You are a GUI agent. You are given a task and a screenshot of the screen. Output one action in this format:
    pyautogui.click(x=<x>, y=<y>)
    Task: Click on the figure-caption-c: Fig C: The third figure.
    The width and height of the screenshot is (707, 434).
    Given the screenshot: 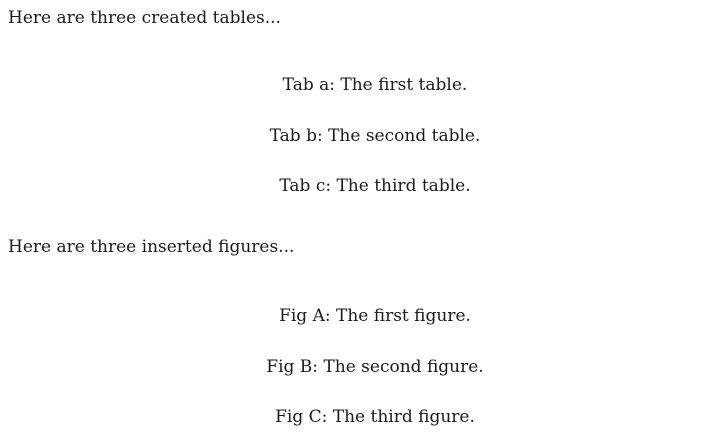 What is the action you would take?
    pyautogui.click(x=375, y=417)
    